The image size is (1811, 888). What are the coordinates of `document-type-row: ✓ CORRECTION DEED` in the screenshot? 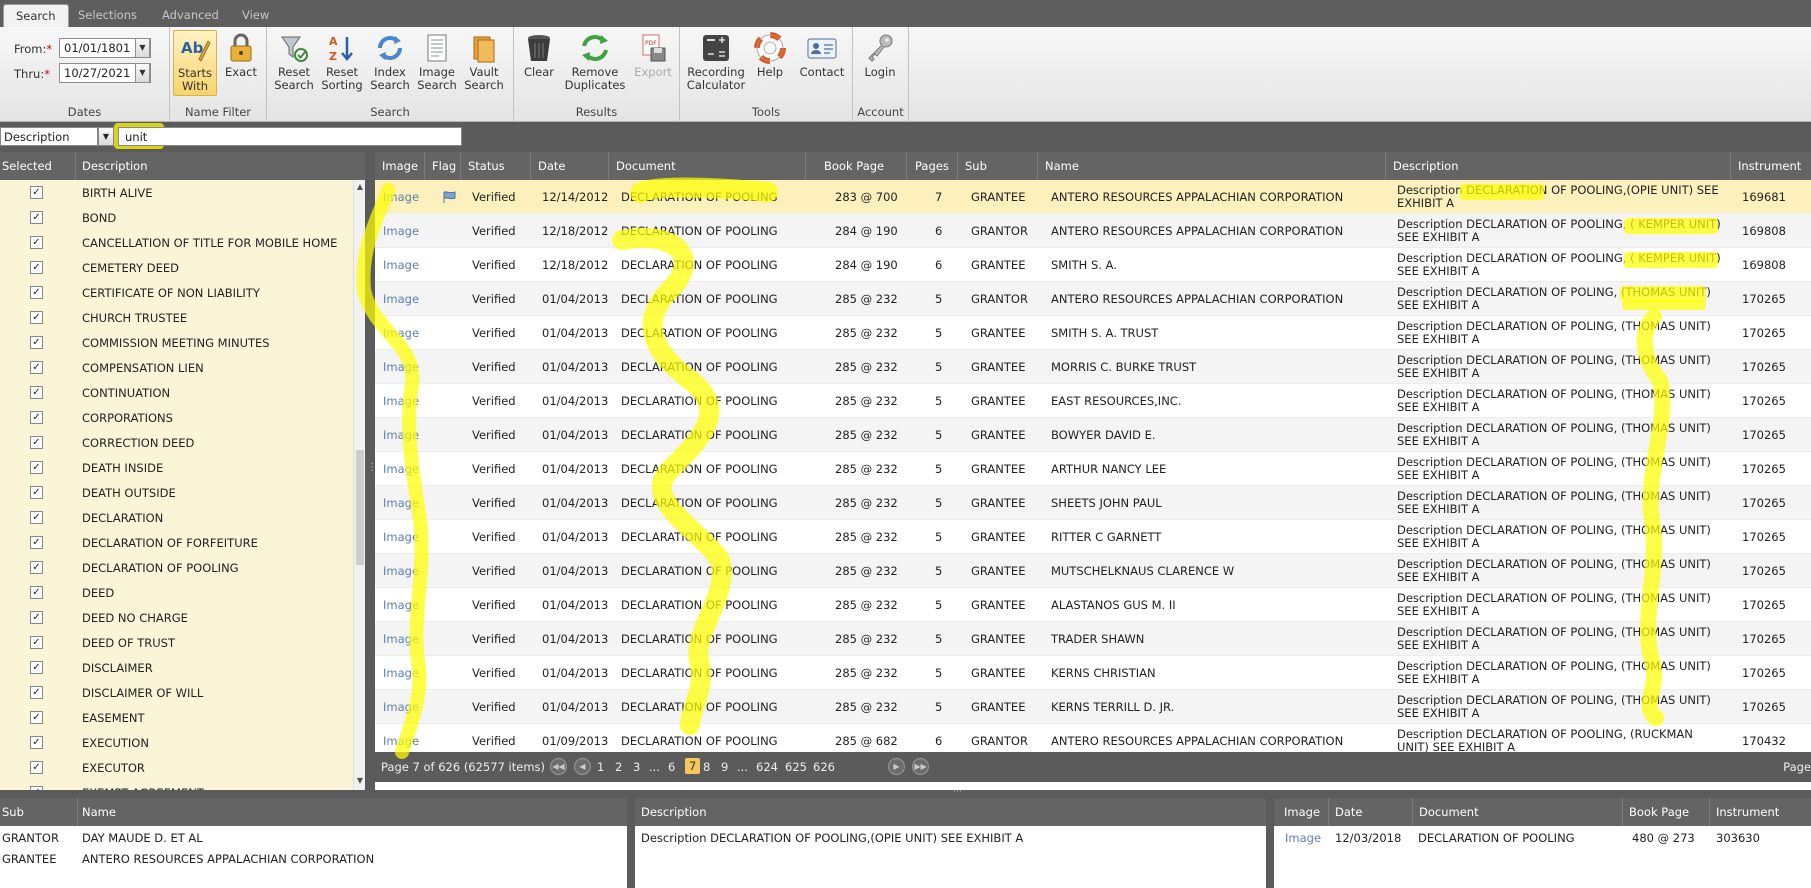 It's located at (176, 442).